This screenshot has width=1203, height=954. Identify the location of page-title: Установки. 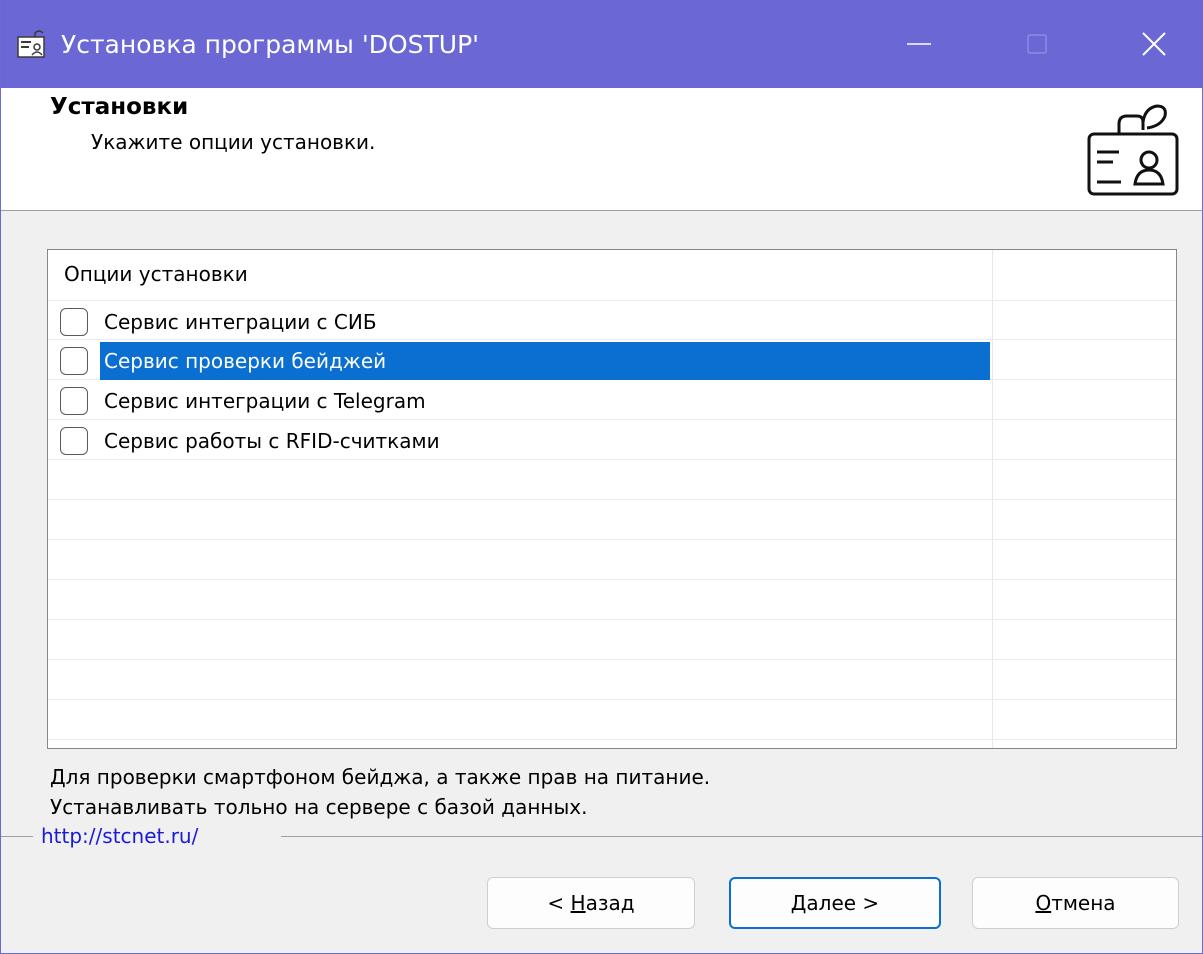
(119, 107).